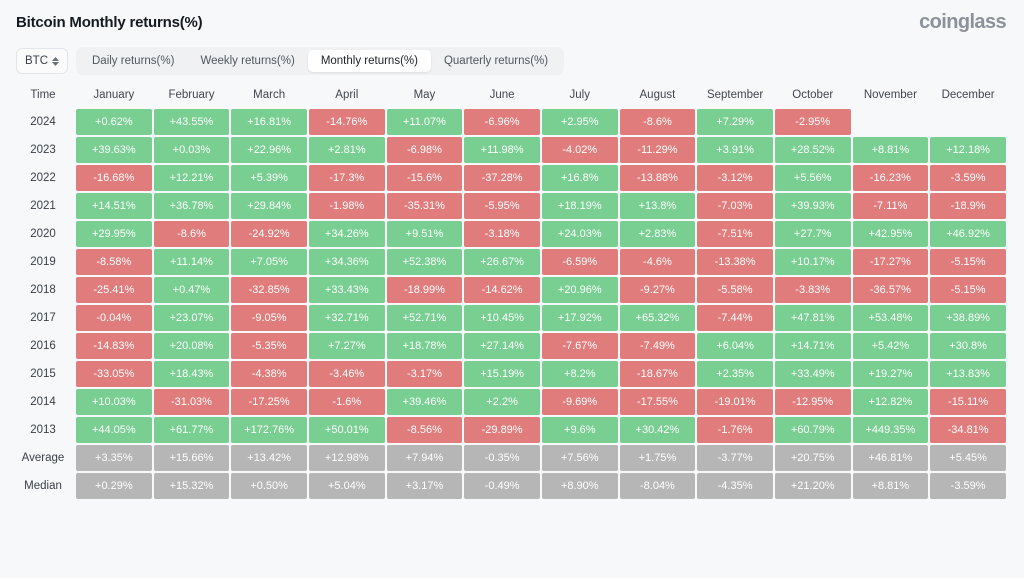 Image resolution: width=1024 pixels, height=578 pixels. Describe the element at coordinates (968, 318) in the screenshot. I see `return-cell: +38.89%` at that location.